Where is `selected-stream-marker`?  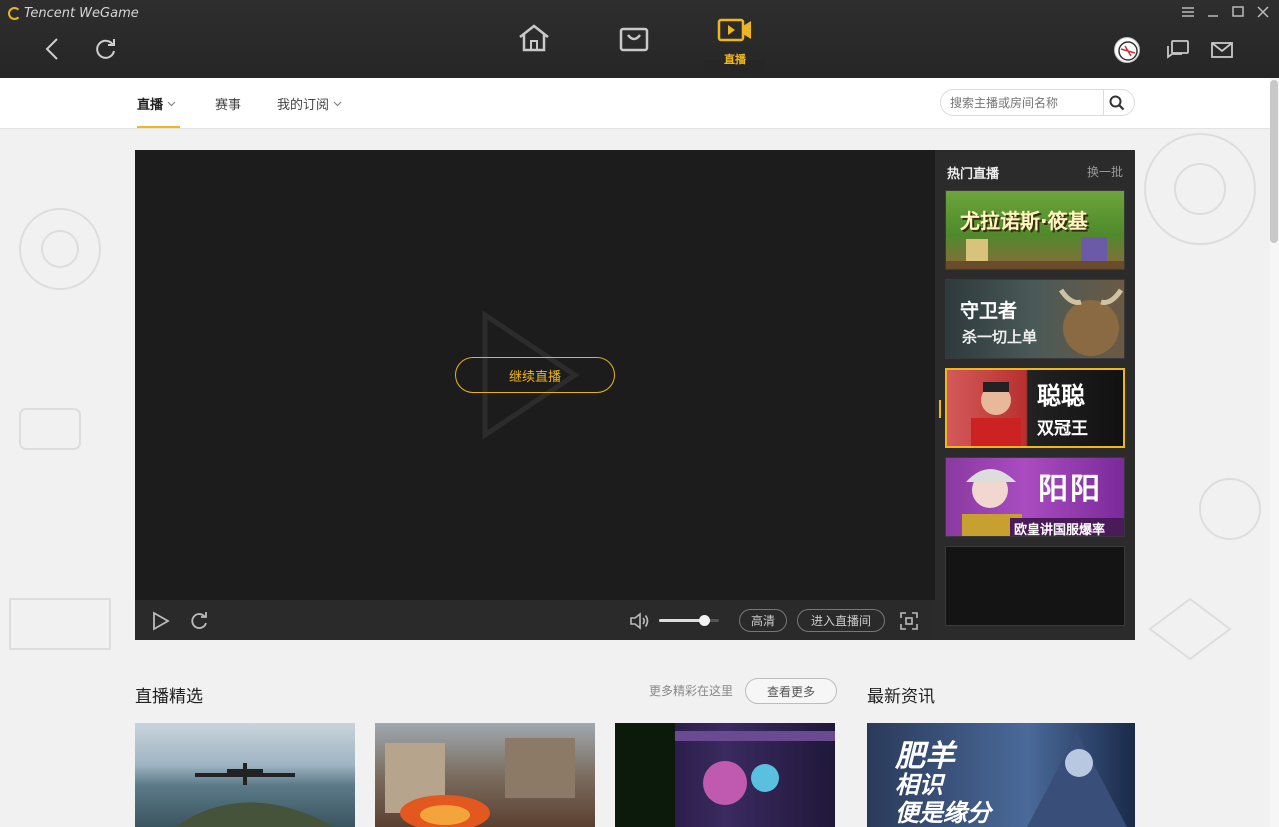
selected-stream-marker is located at coordinates (940, 409).